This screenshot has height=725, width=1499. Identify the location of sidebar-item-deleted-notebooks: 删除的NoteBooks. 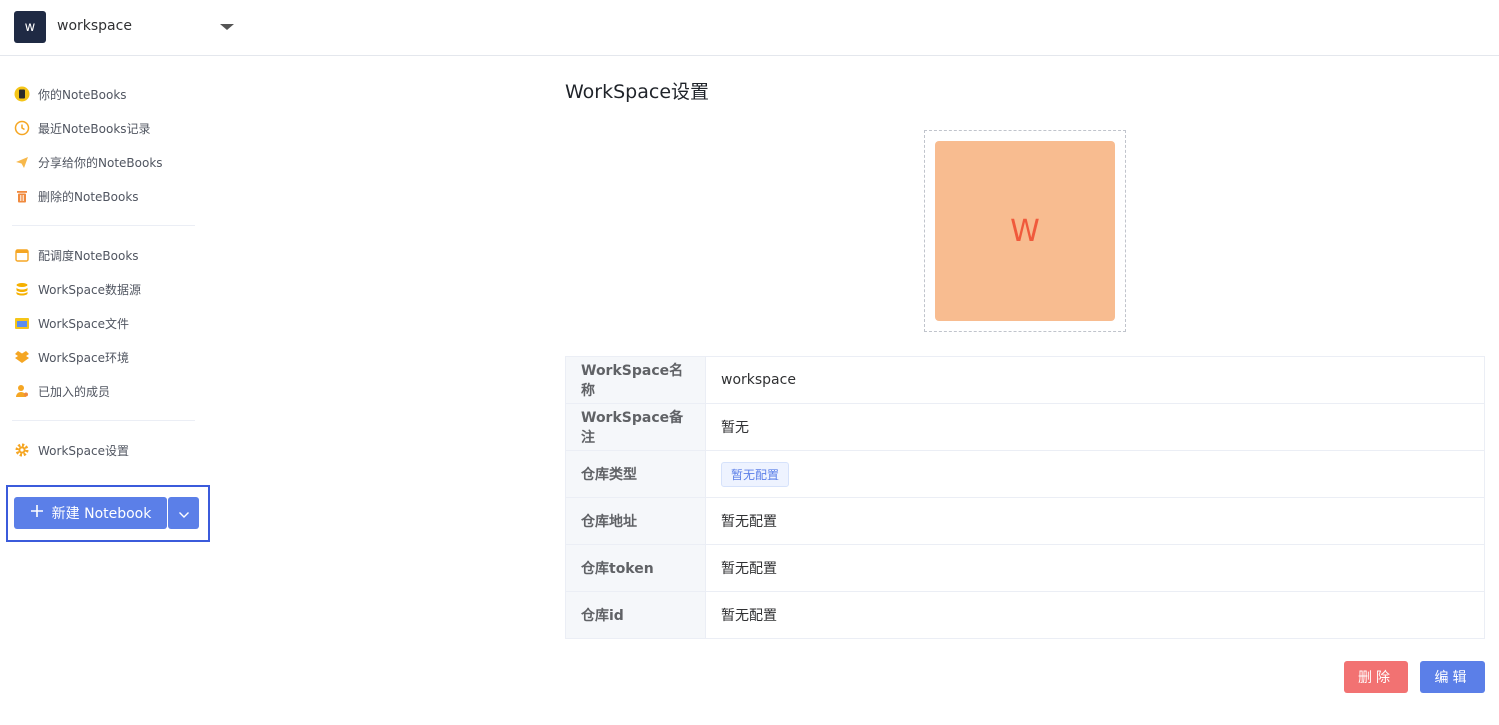
(76, 196).